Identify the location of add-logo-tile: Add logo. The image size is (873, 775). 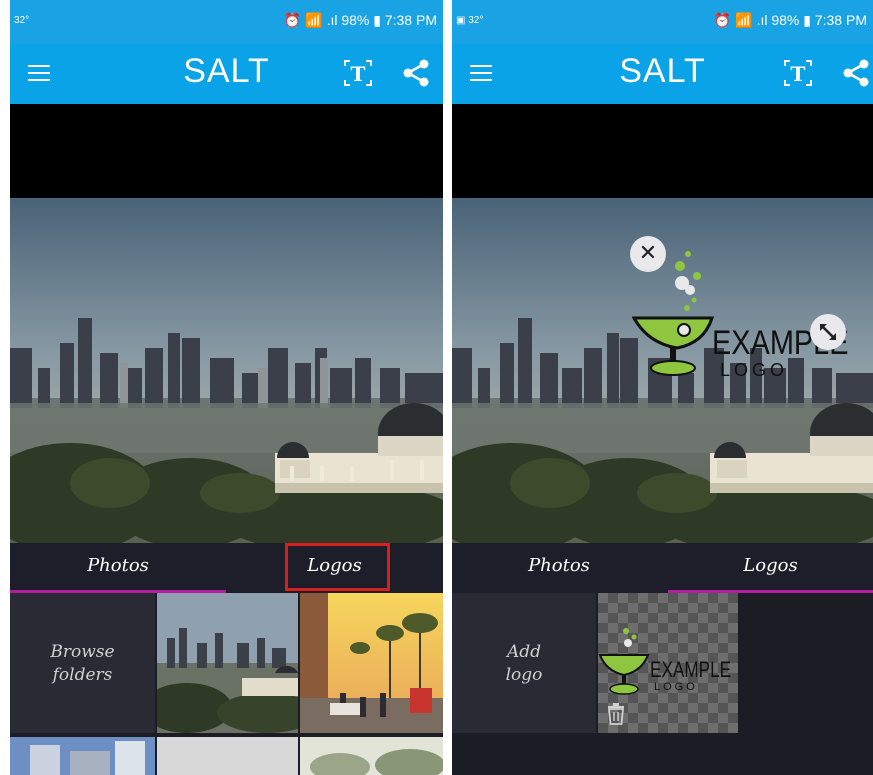
(524, 663).